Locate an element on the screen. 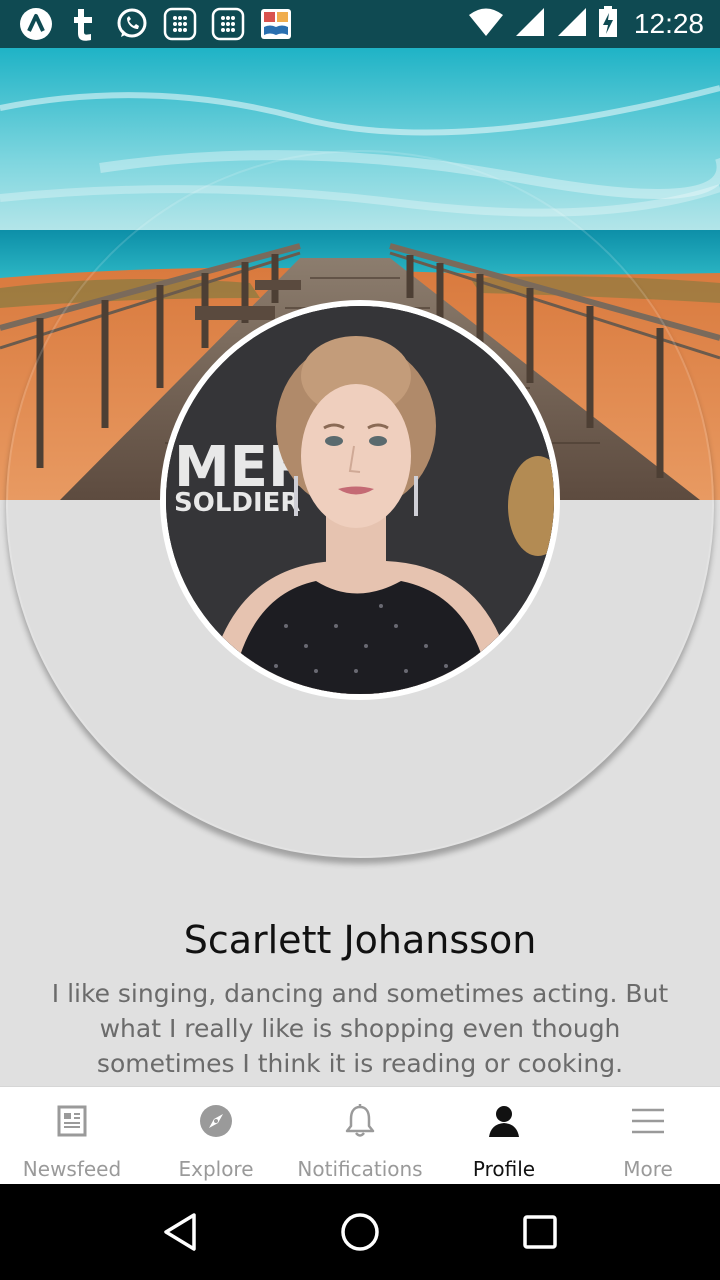  newspaper-icon is located at coordinates (72, 1121).